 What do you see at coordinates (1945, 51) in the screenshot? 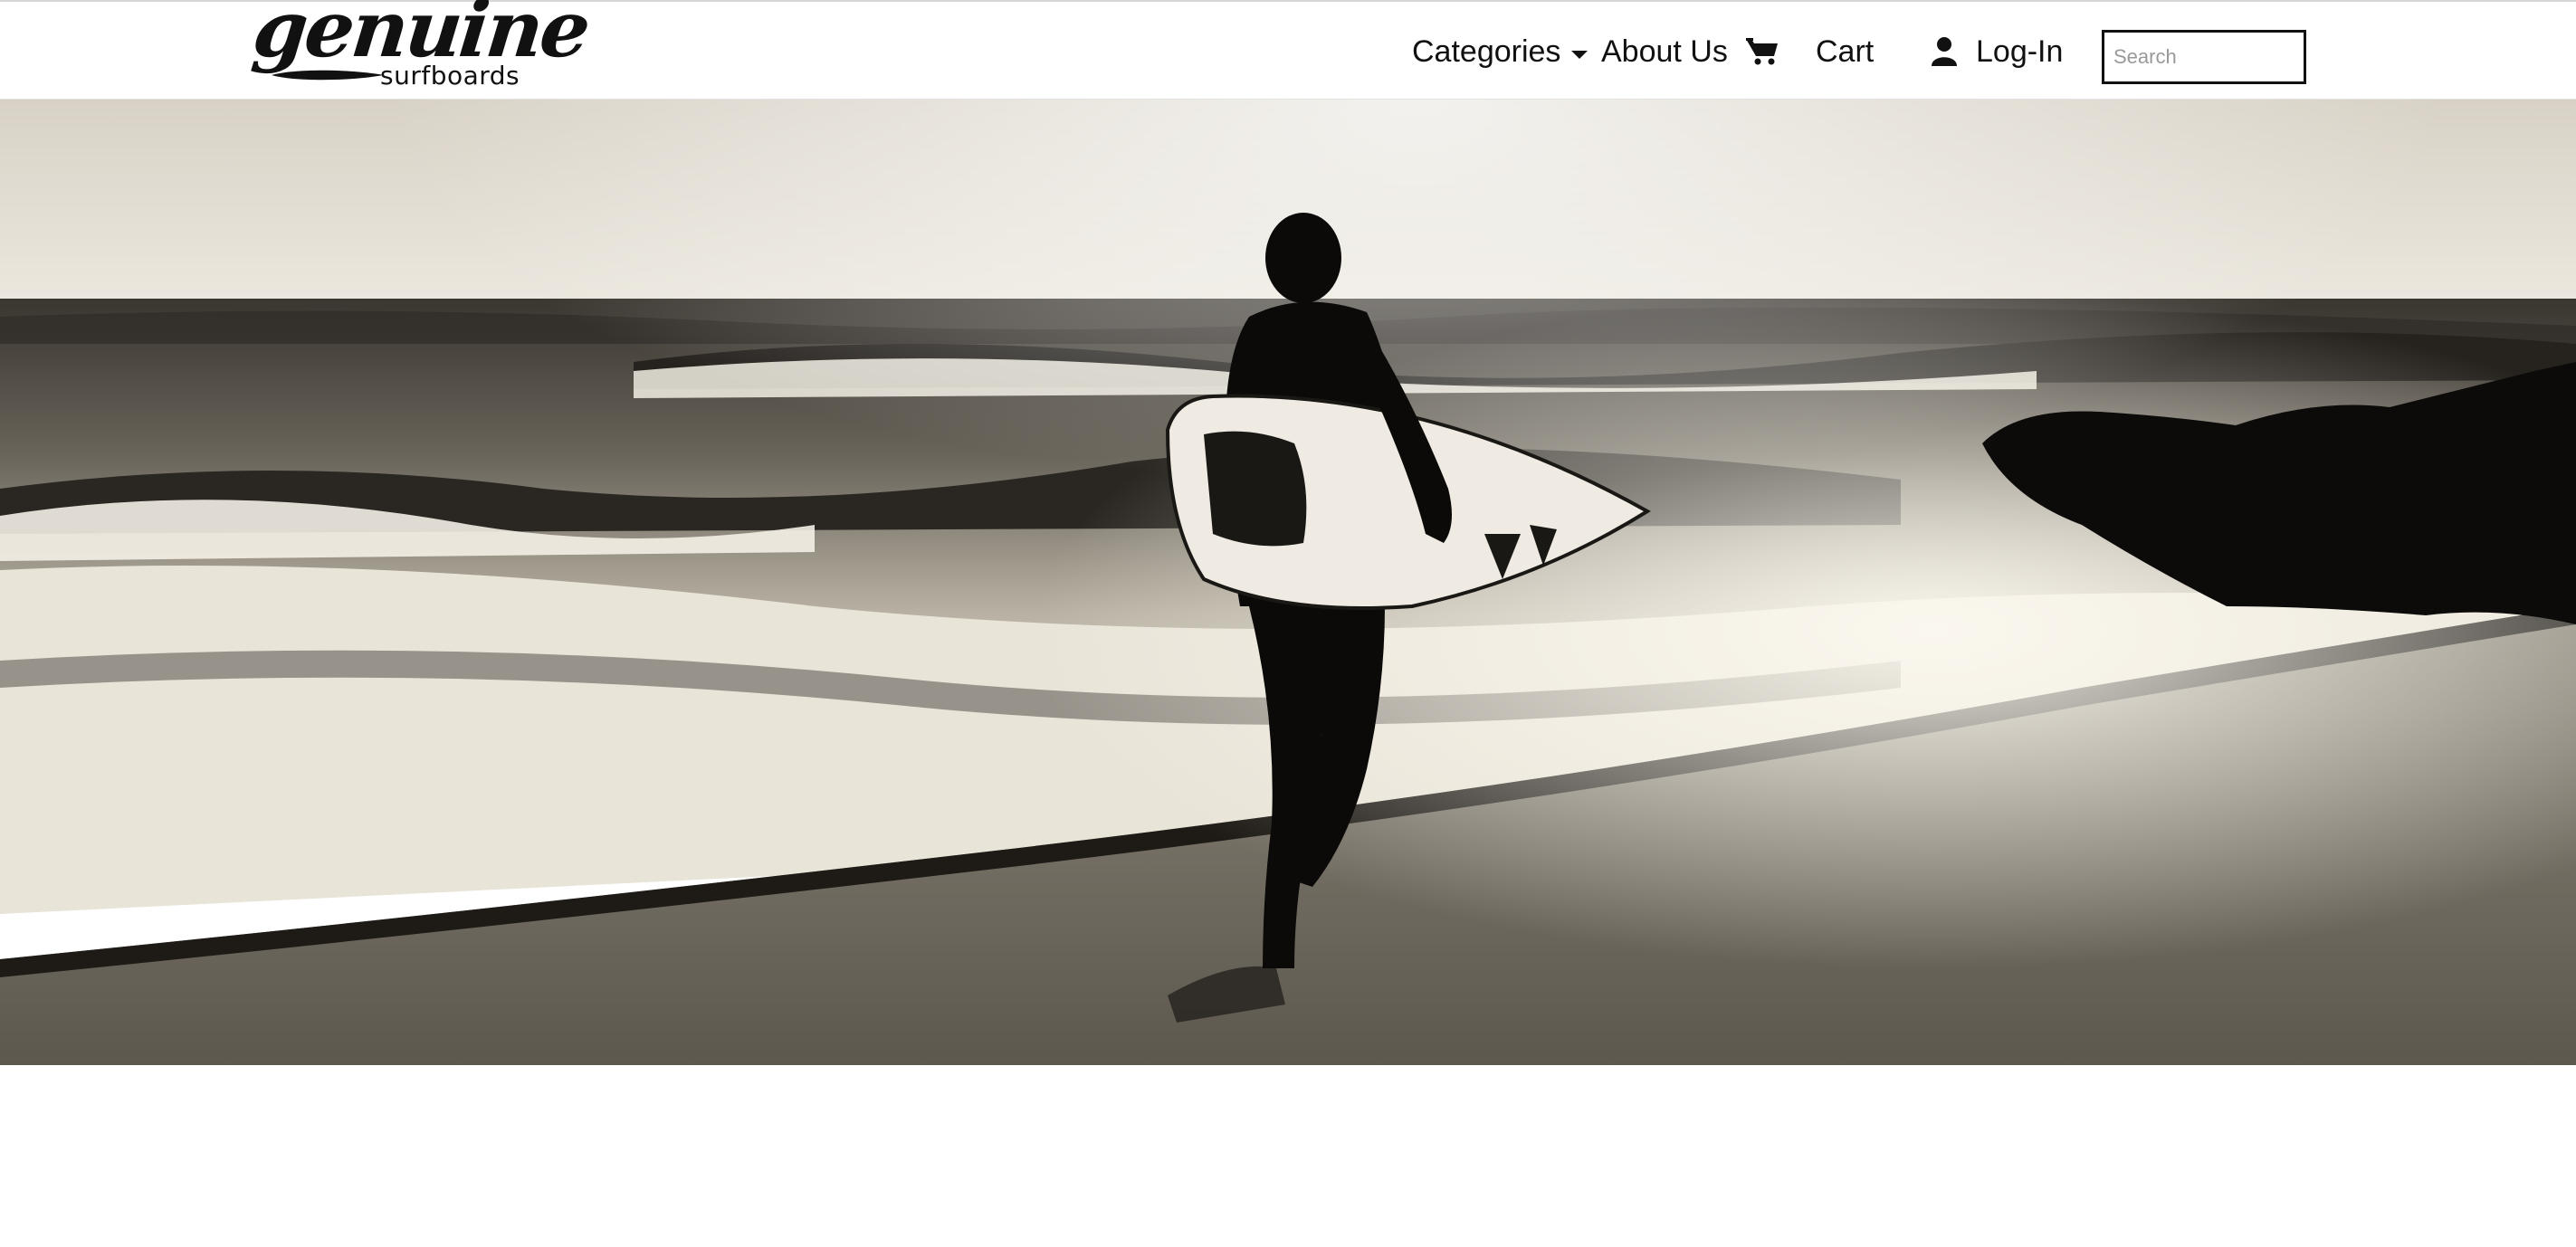
I see `user-icon` at bounding box center [1945, 51].